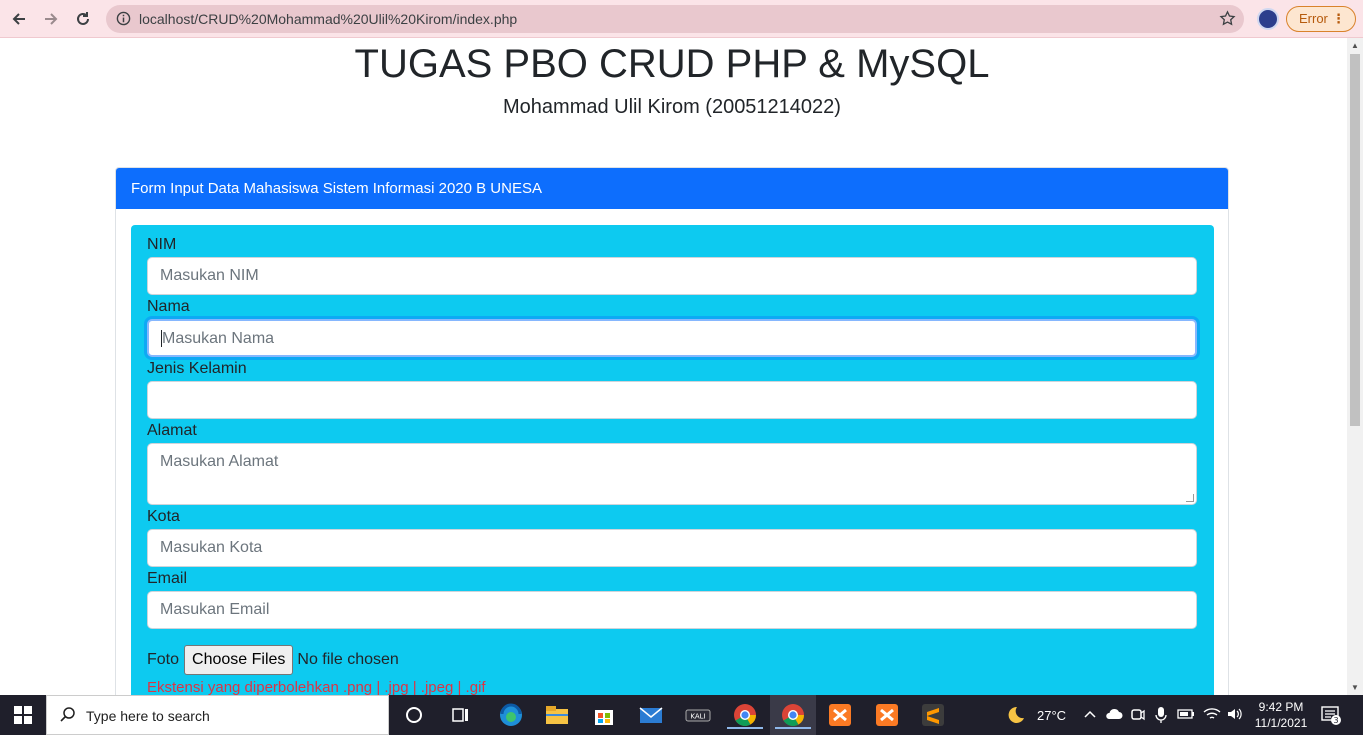 This screenshot has height=748, width=1363. Describe the element at coordinates (83, 19) in the screenshot. I see `reload-icon` at that location.